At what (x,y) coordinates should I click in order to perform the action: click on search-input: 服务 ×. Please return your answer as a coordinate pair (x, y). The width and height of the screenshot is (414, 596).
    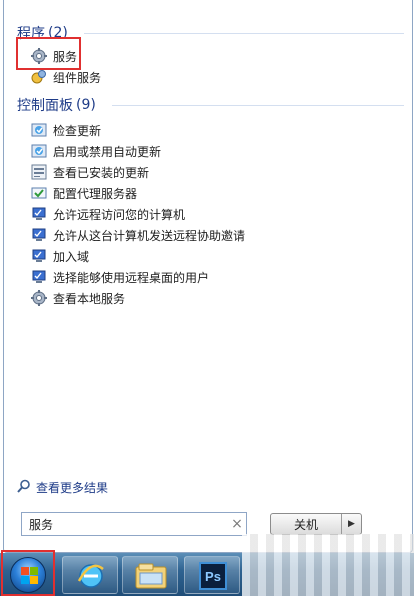
    Looking at the image, I should click on (134, 524).